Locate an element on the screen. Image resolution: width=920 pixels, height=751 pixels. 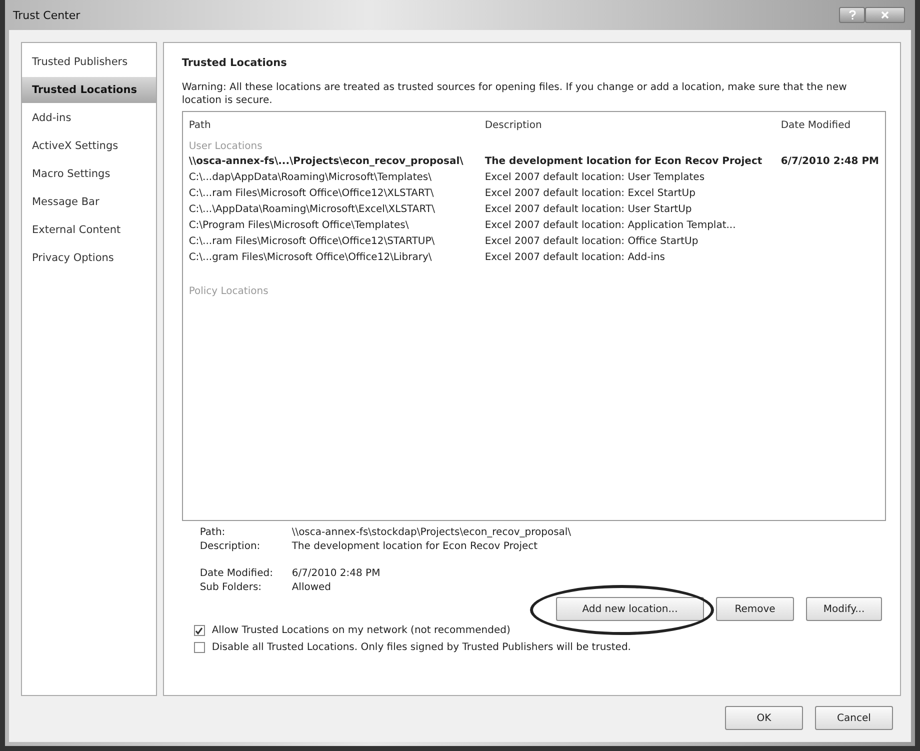
table-cell: Excel 2007 default location: User Templates is located at coordinates (629, 178).